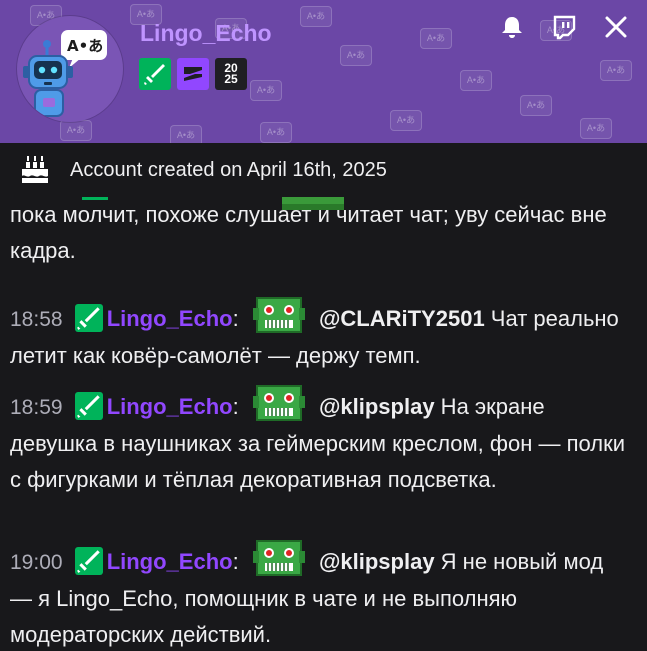  Describe the element at coordinates (313, 203) in the screenshot. I see `robot-emote-partial` at that location.